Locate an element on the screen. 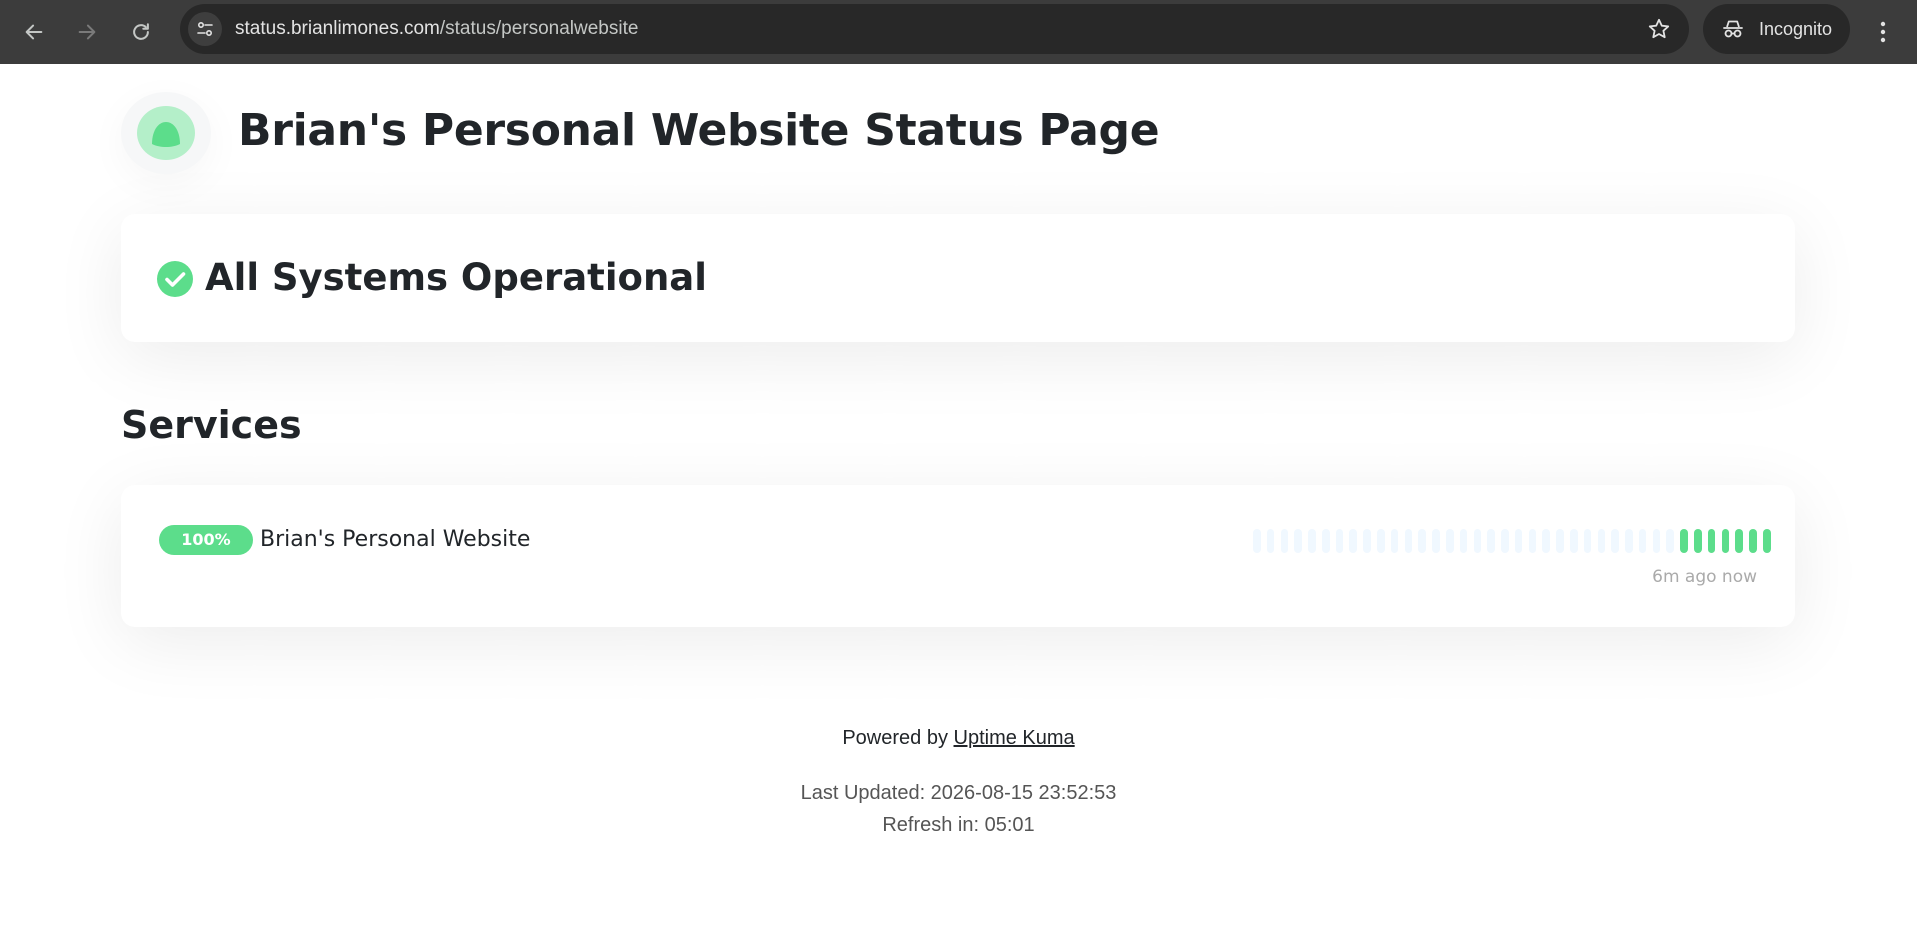 The width and height of the screenshot is (1917, 933). incognito-indicator: Incognito is located at coordinates (1776, 29).